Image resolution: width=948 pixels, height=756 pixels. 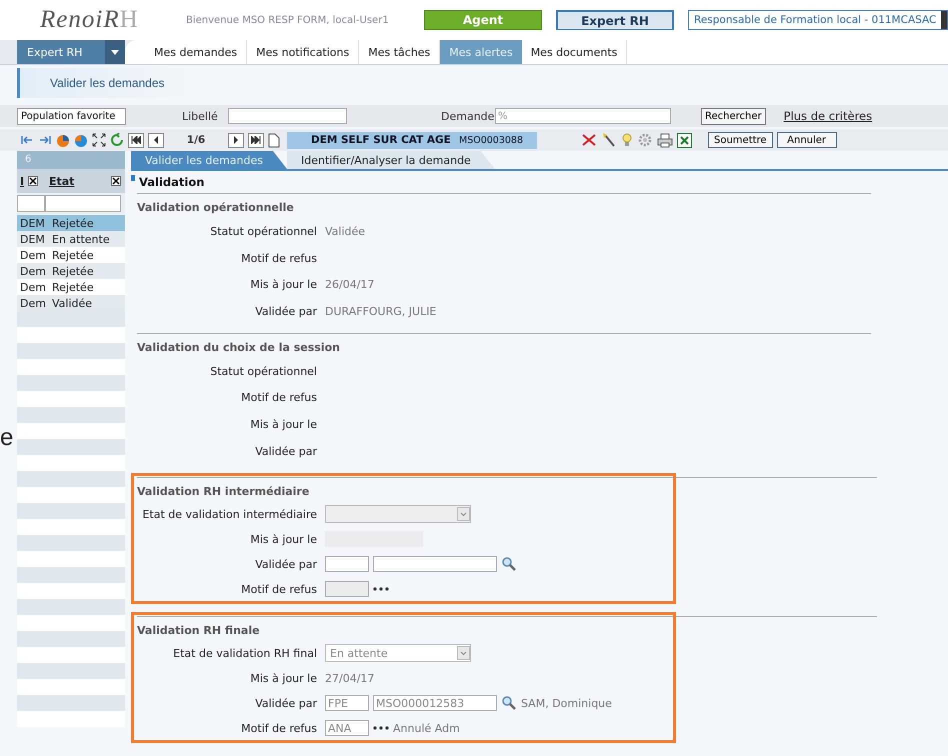 I want to click on reason-description: Annulé Adm, so click(x=426, y=728).